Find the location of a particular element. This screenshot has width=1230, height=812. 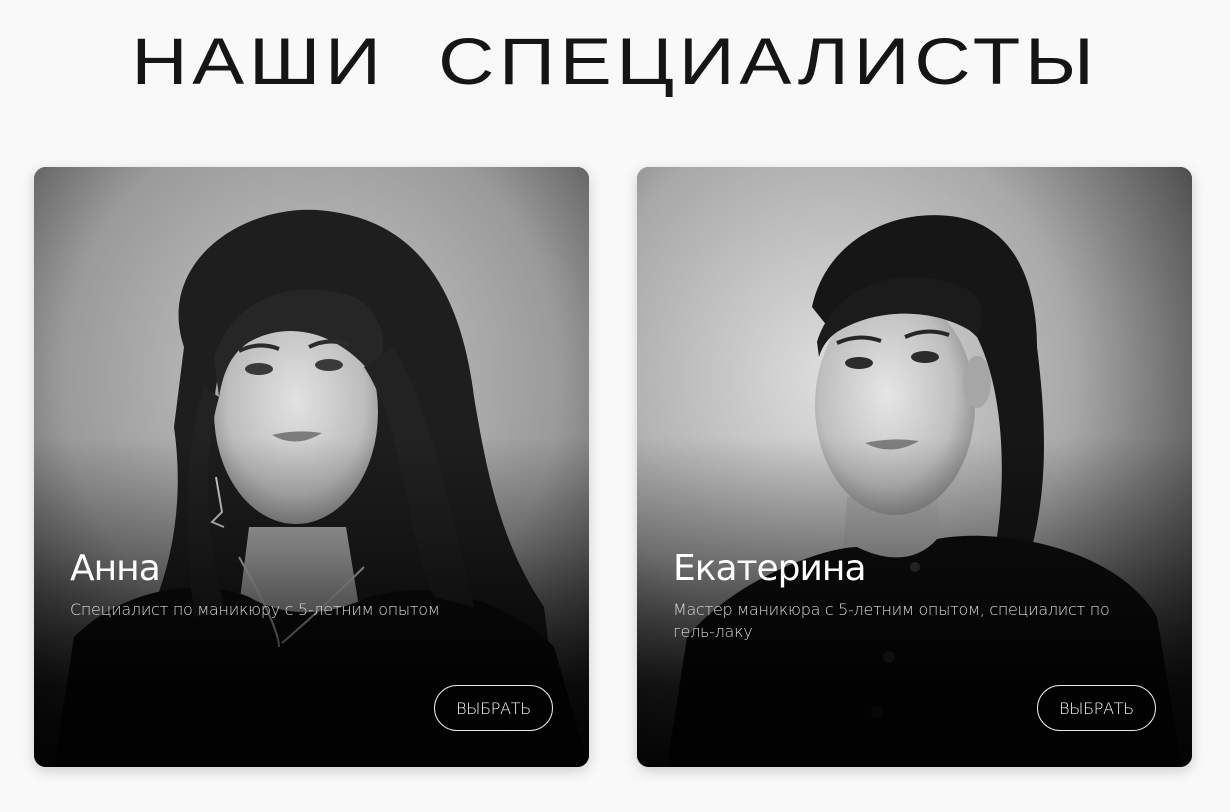

specialist-name: Анна is located at coordinates (115, 568).